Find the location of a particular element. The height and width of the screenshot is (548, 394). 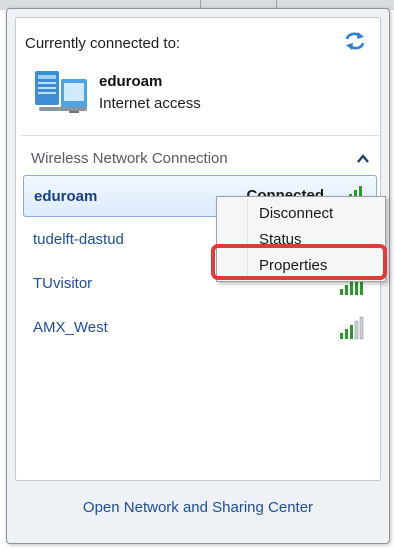

wireless-section-header: Wireless Network Connection is located at coordinates (200, 157).